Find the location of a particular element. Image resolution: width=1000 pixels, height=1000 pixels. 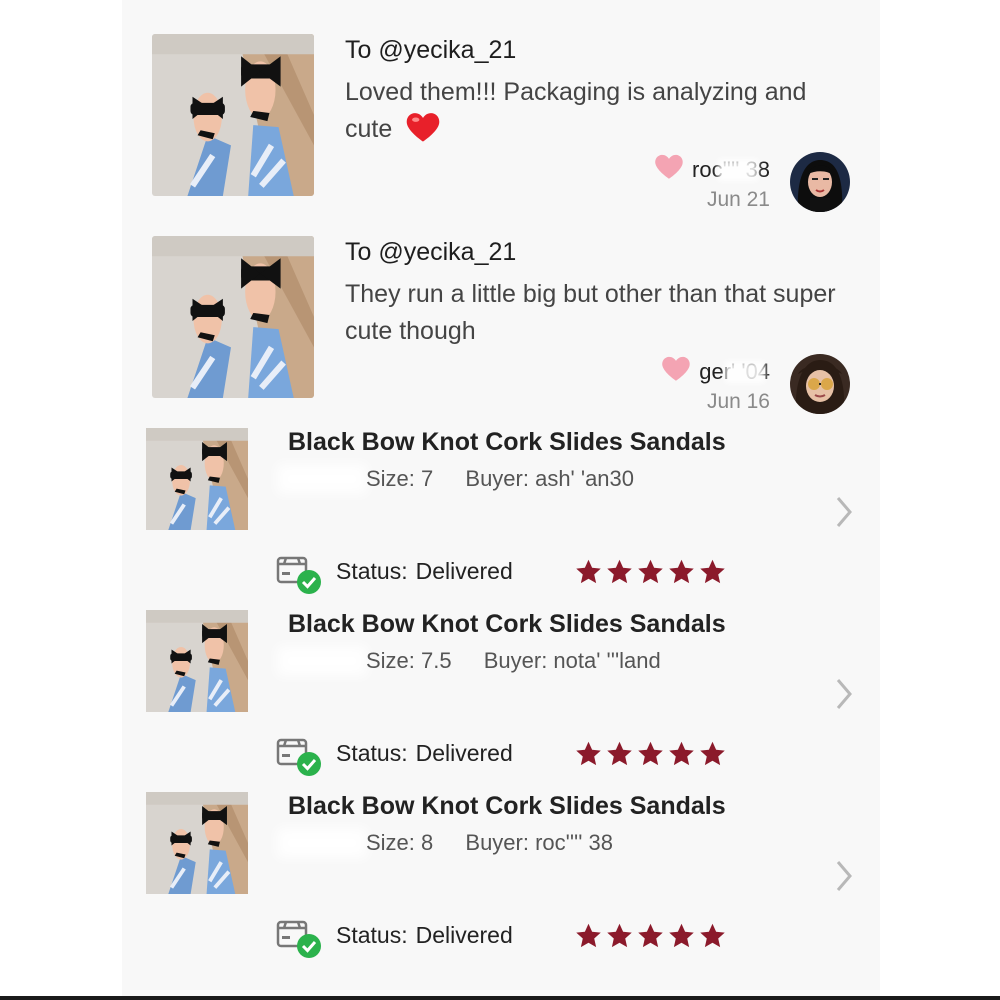

liked-by: roc'''' 38 is located at coordinates (712, 169).